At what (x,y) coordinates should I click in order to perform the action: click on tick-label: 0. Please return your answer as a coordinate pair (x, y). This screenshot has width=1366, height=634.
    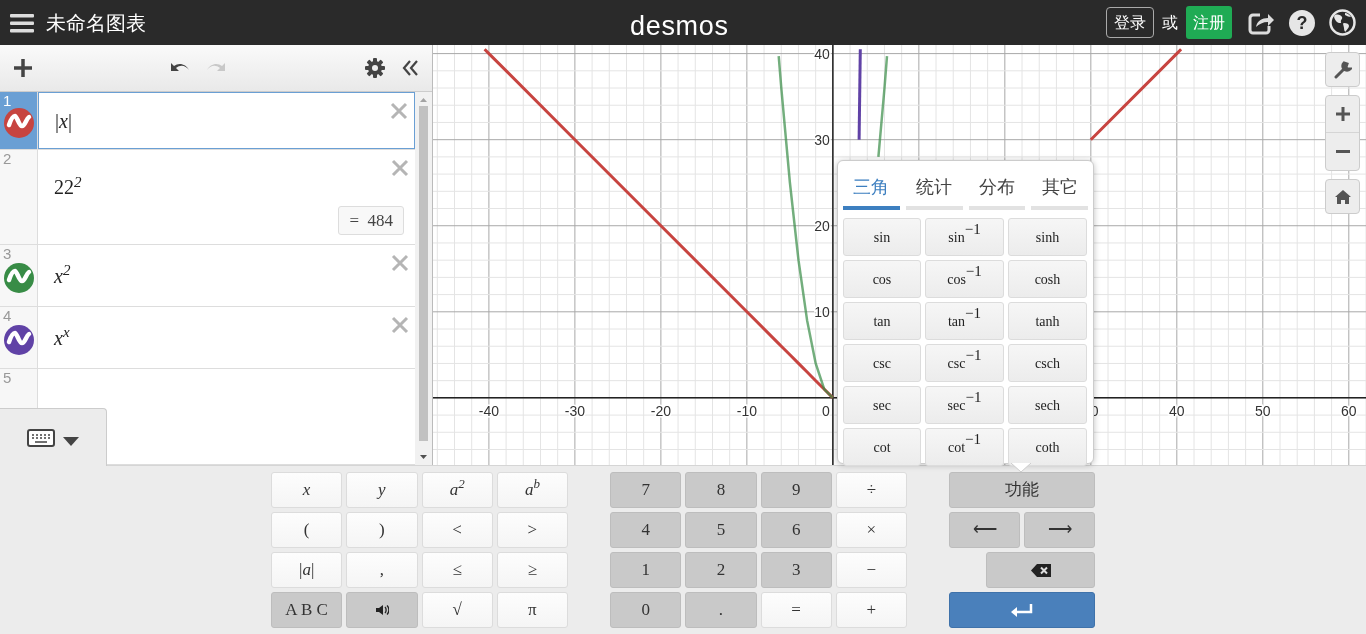
    Looking at the image, I should click on (826, 410).